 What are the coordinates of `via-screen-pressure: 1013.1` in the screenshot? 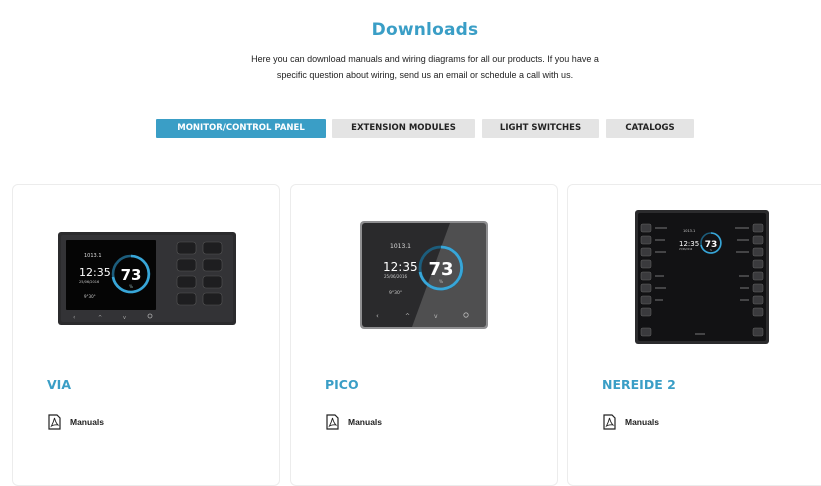 It's located at (93, 256).